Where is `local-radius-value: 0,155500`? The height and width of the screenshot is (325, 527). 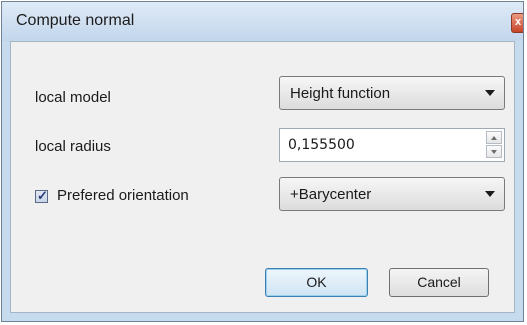 local-radius-value: 0,155500 is located at coordinates (321, 145).